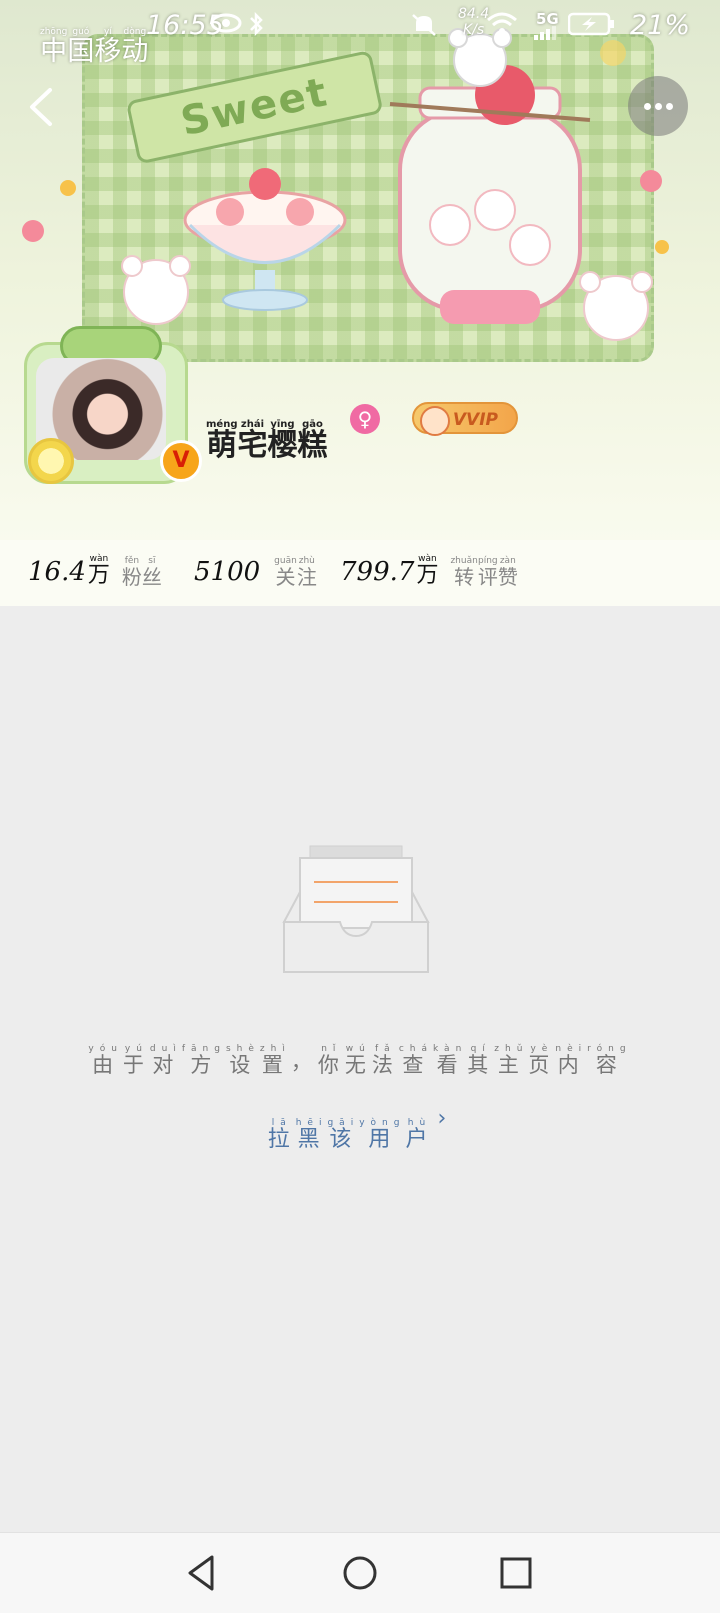  I want to click on chevron-right-icon: ›, so click(445, 1118).